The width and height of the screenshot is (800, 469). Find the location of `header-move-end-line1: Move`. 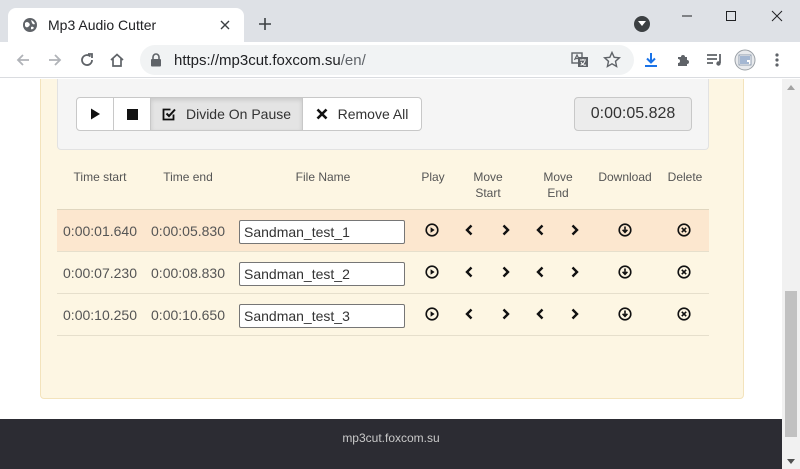

header-move-end-line1: Move is located at coordinates (558, 177).